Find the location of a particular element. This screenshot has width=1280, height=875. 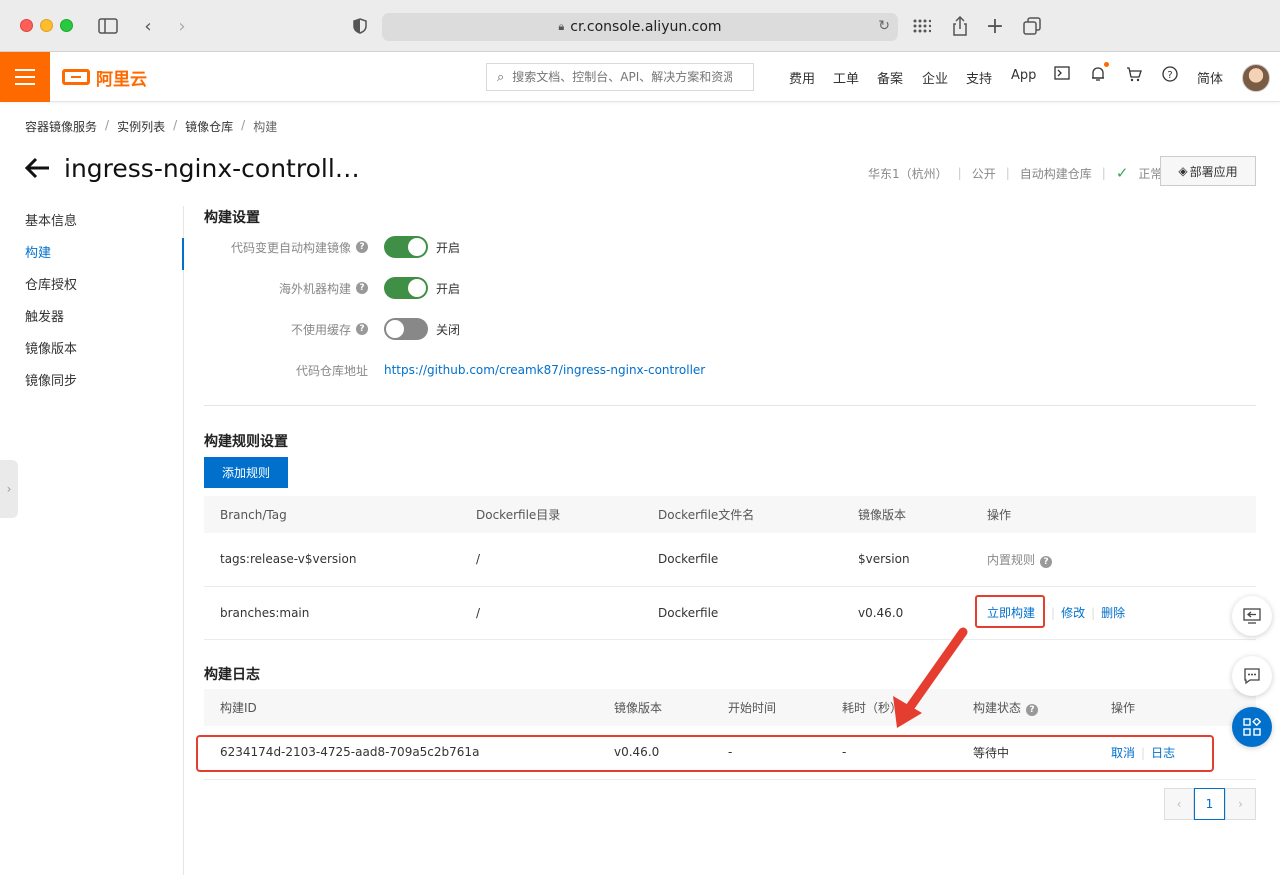

collapse-panel-icon is located at coordinates (1252, 616).